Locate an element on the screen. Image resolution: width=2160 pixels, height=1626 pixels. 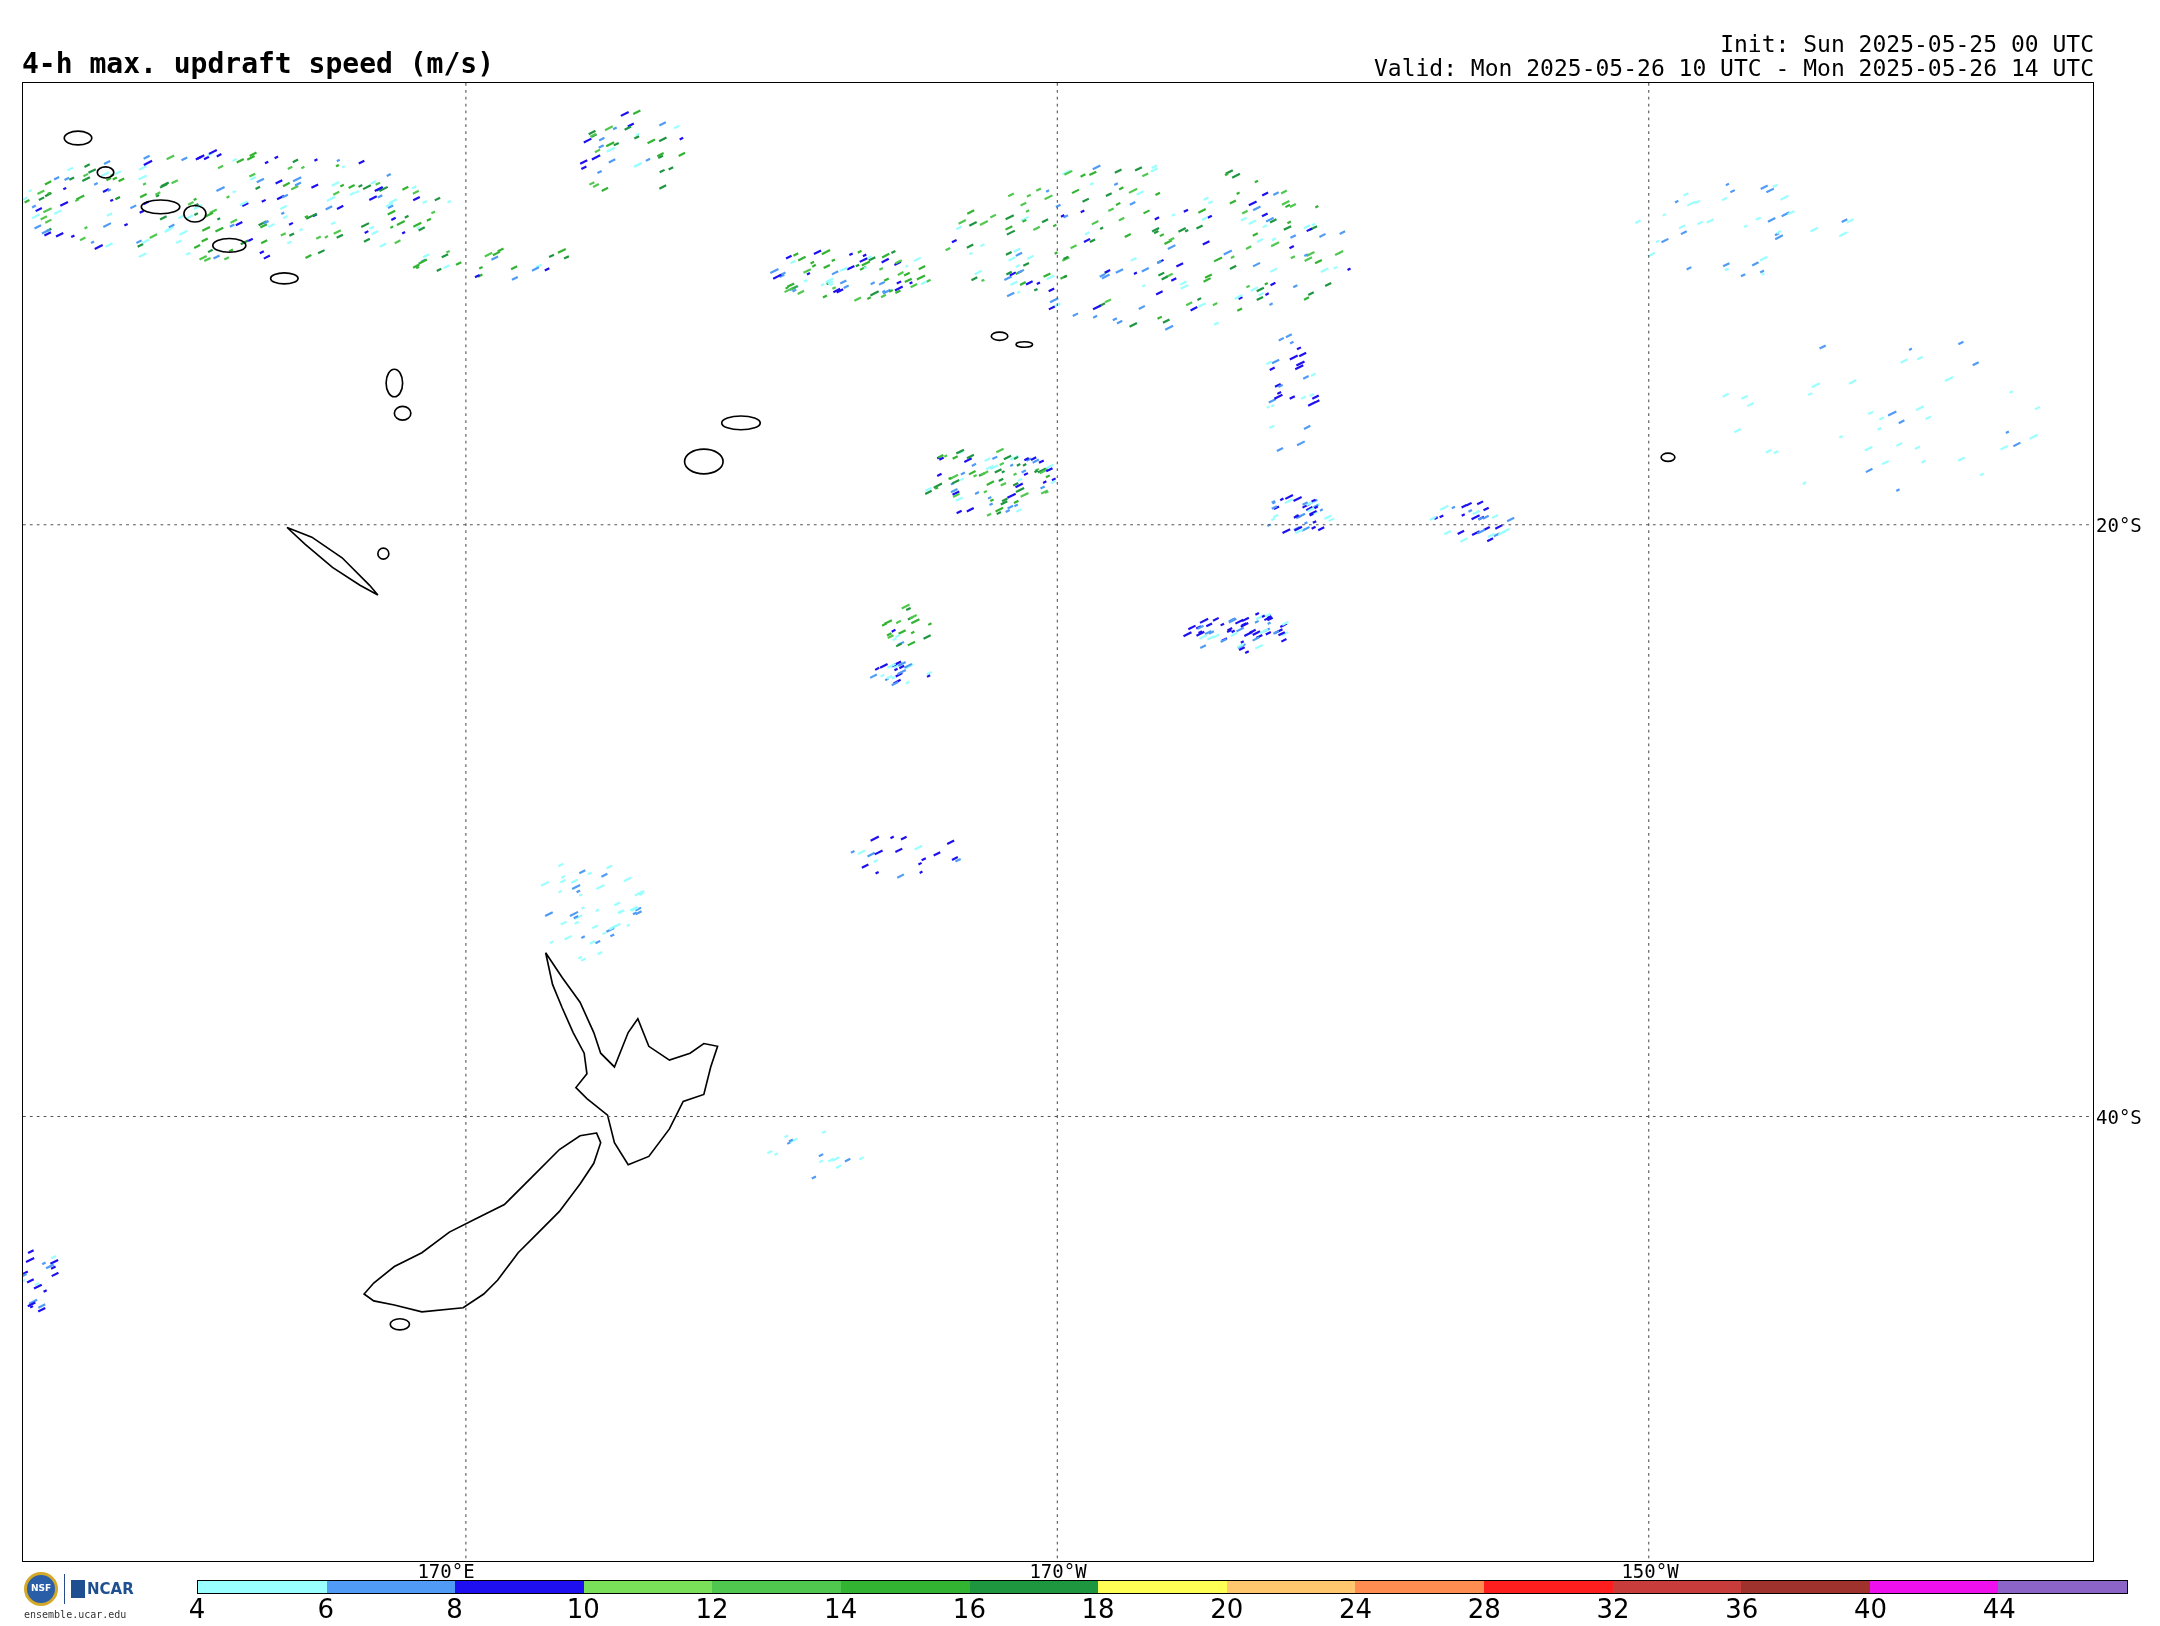
colorbar-tick-label: 40 is located at coordinates (1871, 1609).